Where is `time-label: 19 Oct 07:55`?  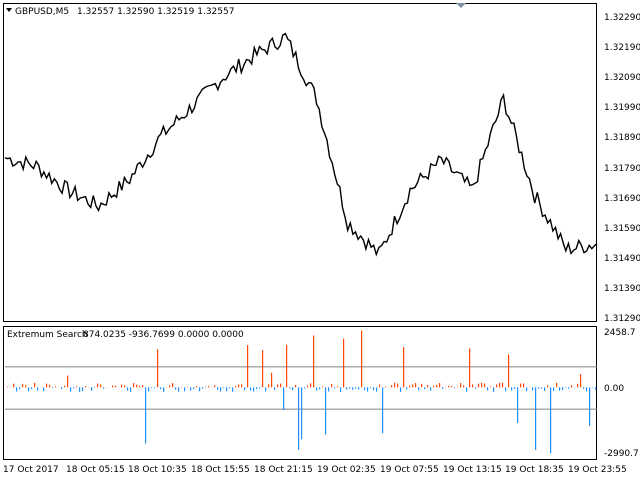 time-label: 19 Oct 07:55 is located at coordinates (409, 470).